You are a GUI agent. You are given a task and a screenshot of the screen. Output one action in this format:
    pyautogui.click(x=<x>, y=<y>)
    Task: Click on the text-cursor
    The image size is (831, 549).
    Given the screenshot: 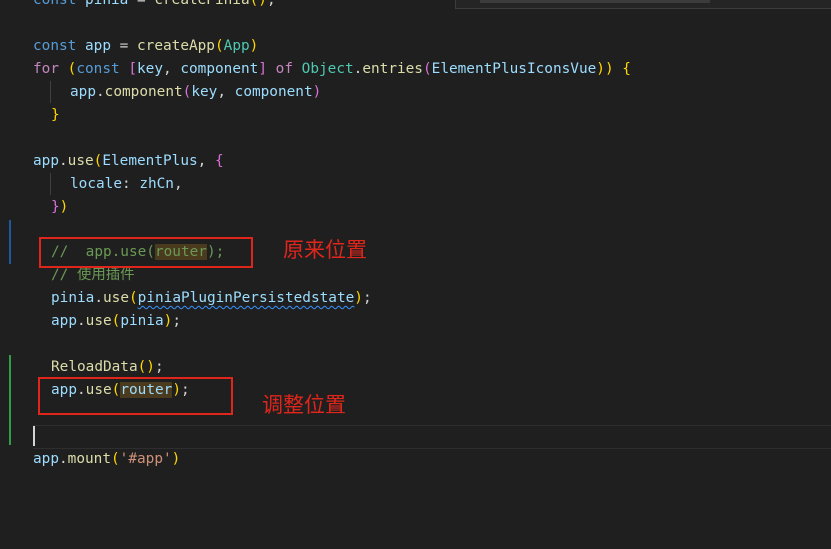 What is the action you would take?
    pyautogui.click(x=34, y=436)
    